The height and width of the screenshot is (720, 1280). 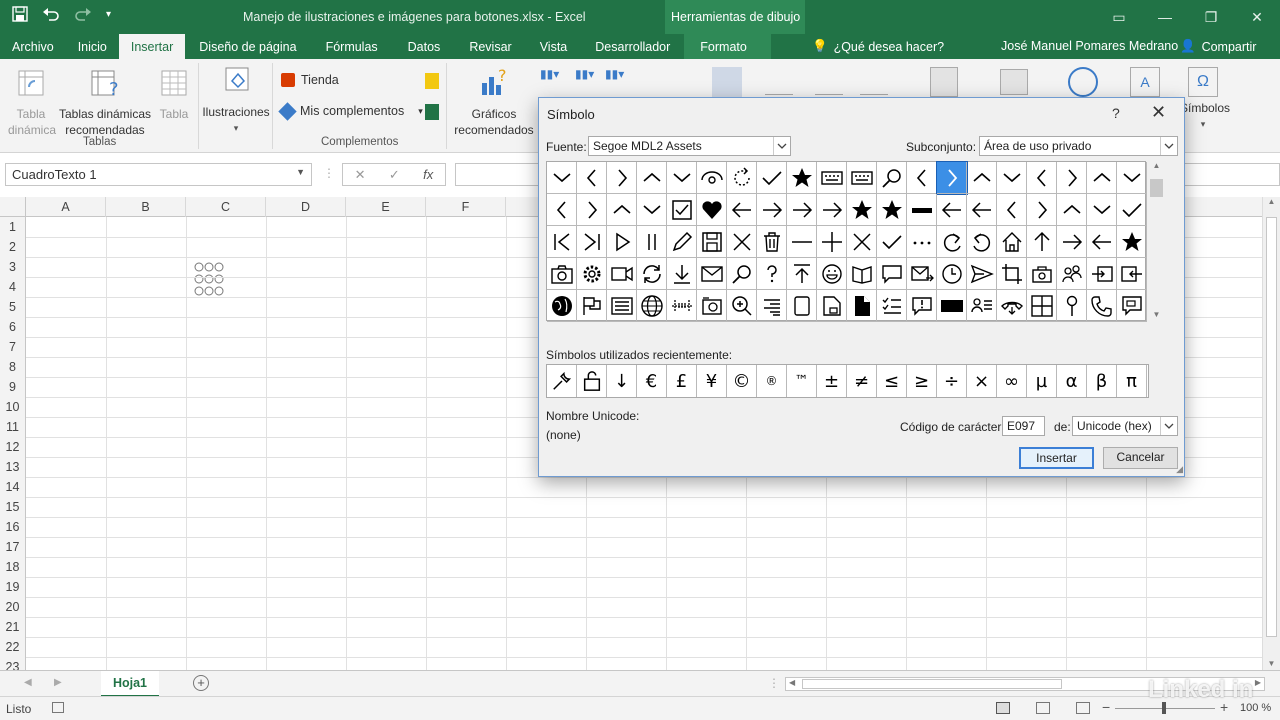 I want to click on row-header: 14, so click(x=13, y=487).